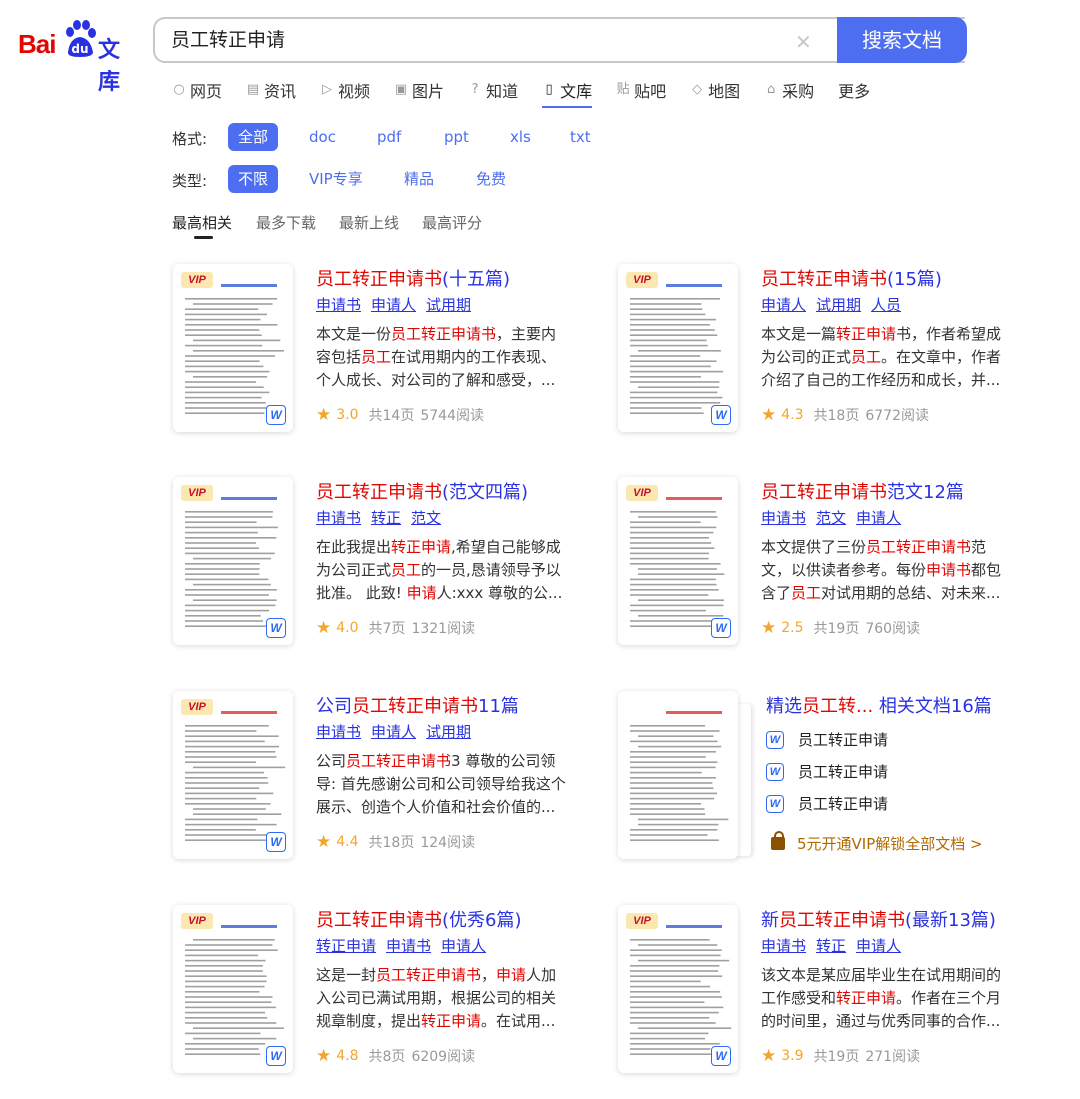 This screenshot has height=1099, width=1080. What do you see at coordinates (854, 90) in the screenshot?
I see `nav-tab-9: 更多` at bounding box center [854, 90].